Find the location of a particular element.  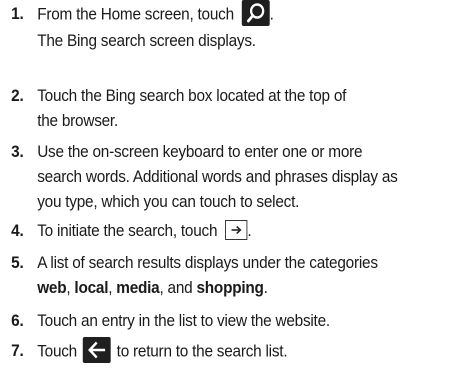

arrow-right-icon is located at coordinates (236, 229).